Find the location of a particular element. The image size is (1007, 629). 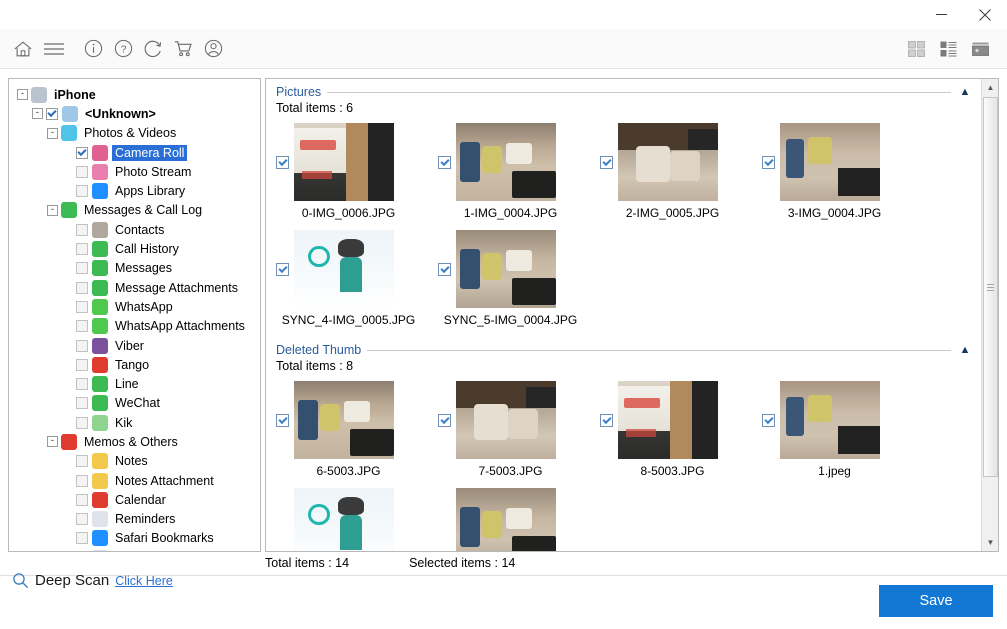

tree-item-photo-stream: Photo Stream is located at coordinates (134, 171).